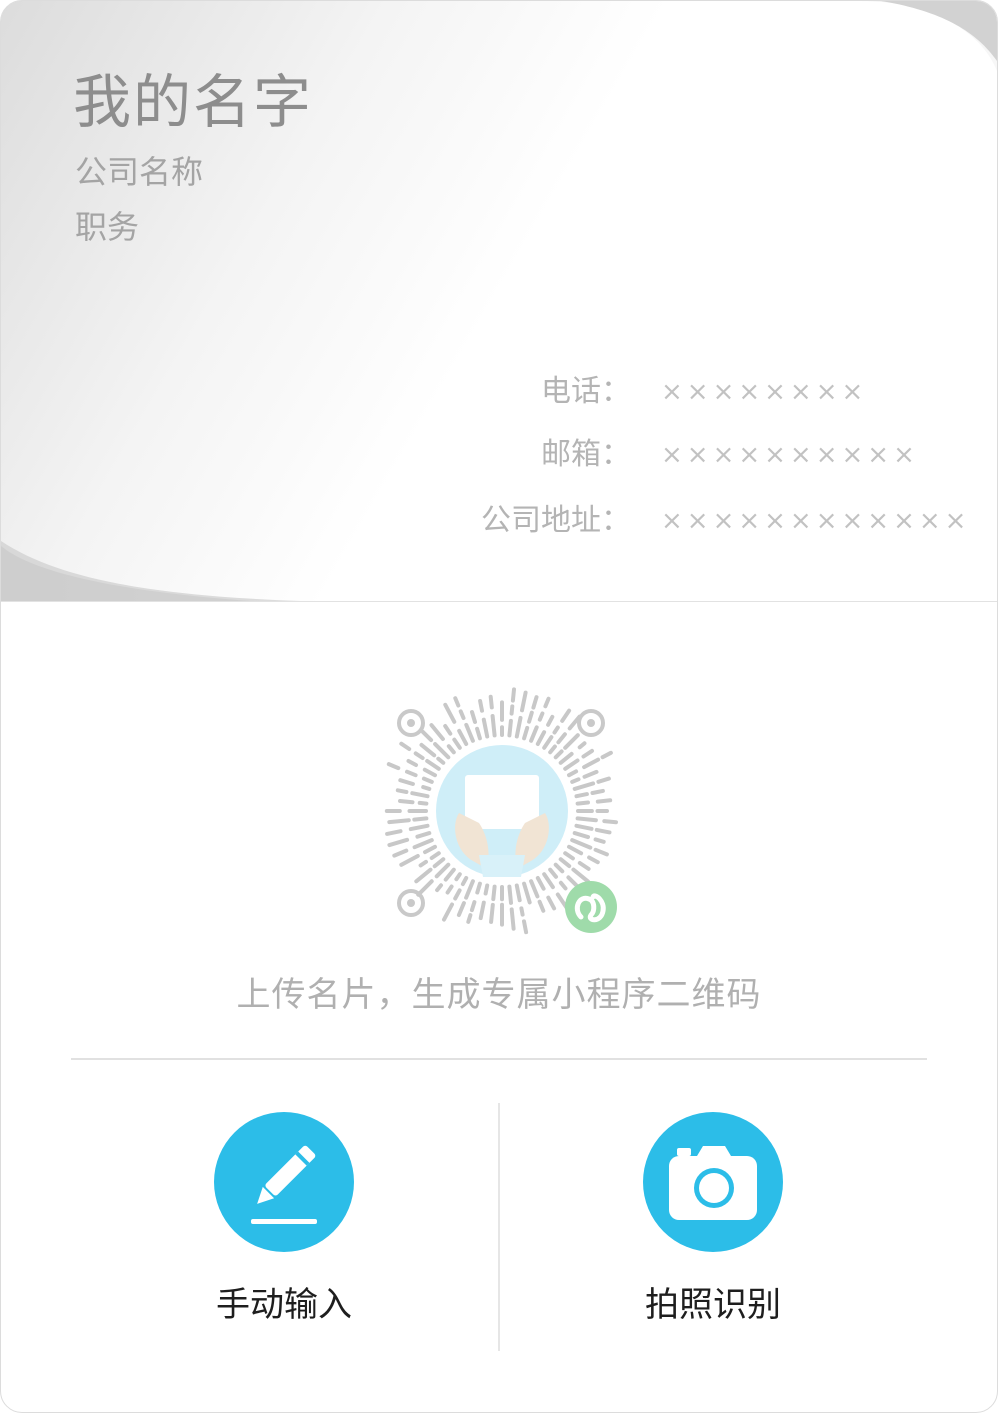 The width and height of the screenshot is (998, 1413). Describe the element at coordinates (193, 102) in the screenshot. I see `card-name: 我的名字` at that location.